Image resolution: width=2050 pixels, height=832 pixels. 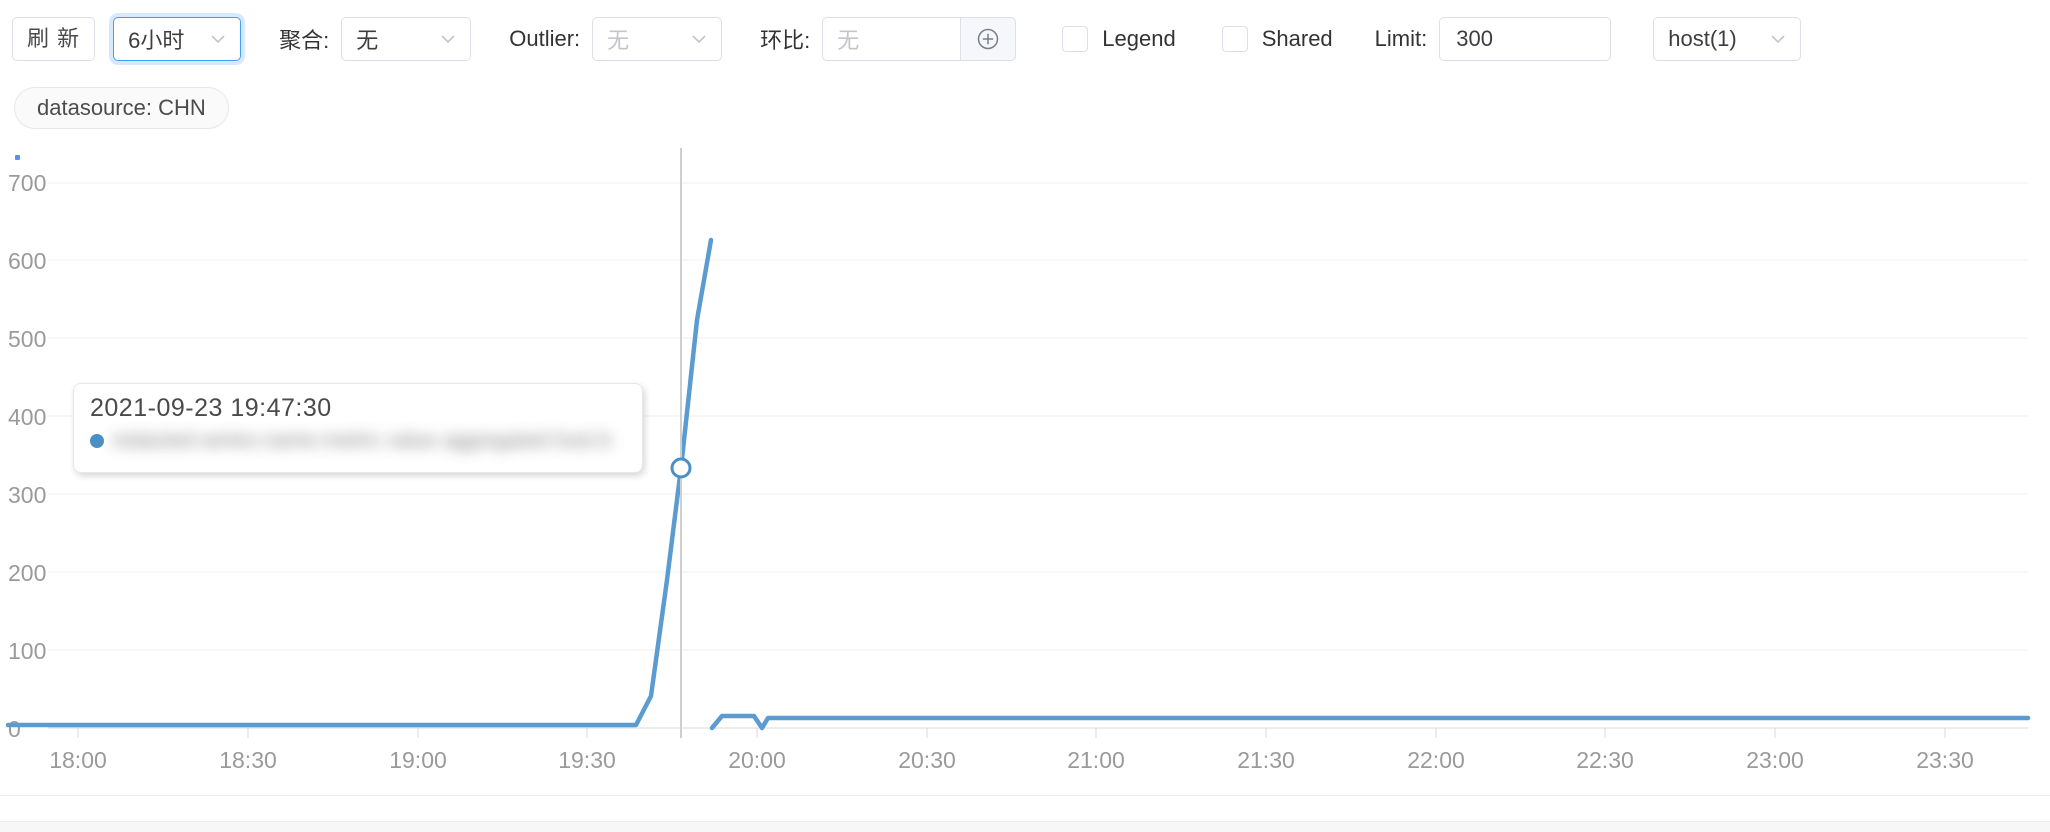 I want to click on svg-text: 600, so click(x=27, y=261).